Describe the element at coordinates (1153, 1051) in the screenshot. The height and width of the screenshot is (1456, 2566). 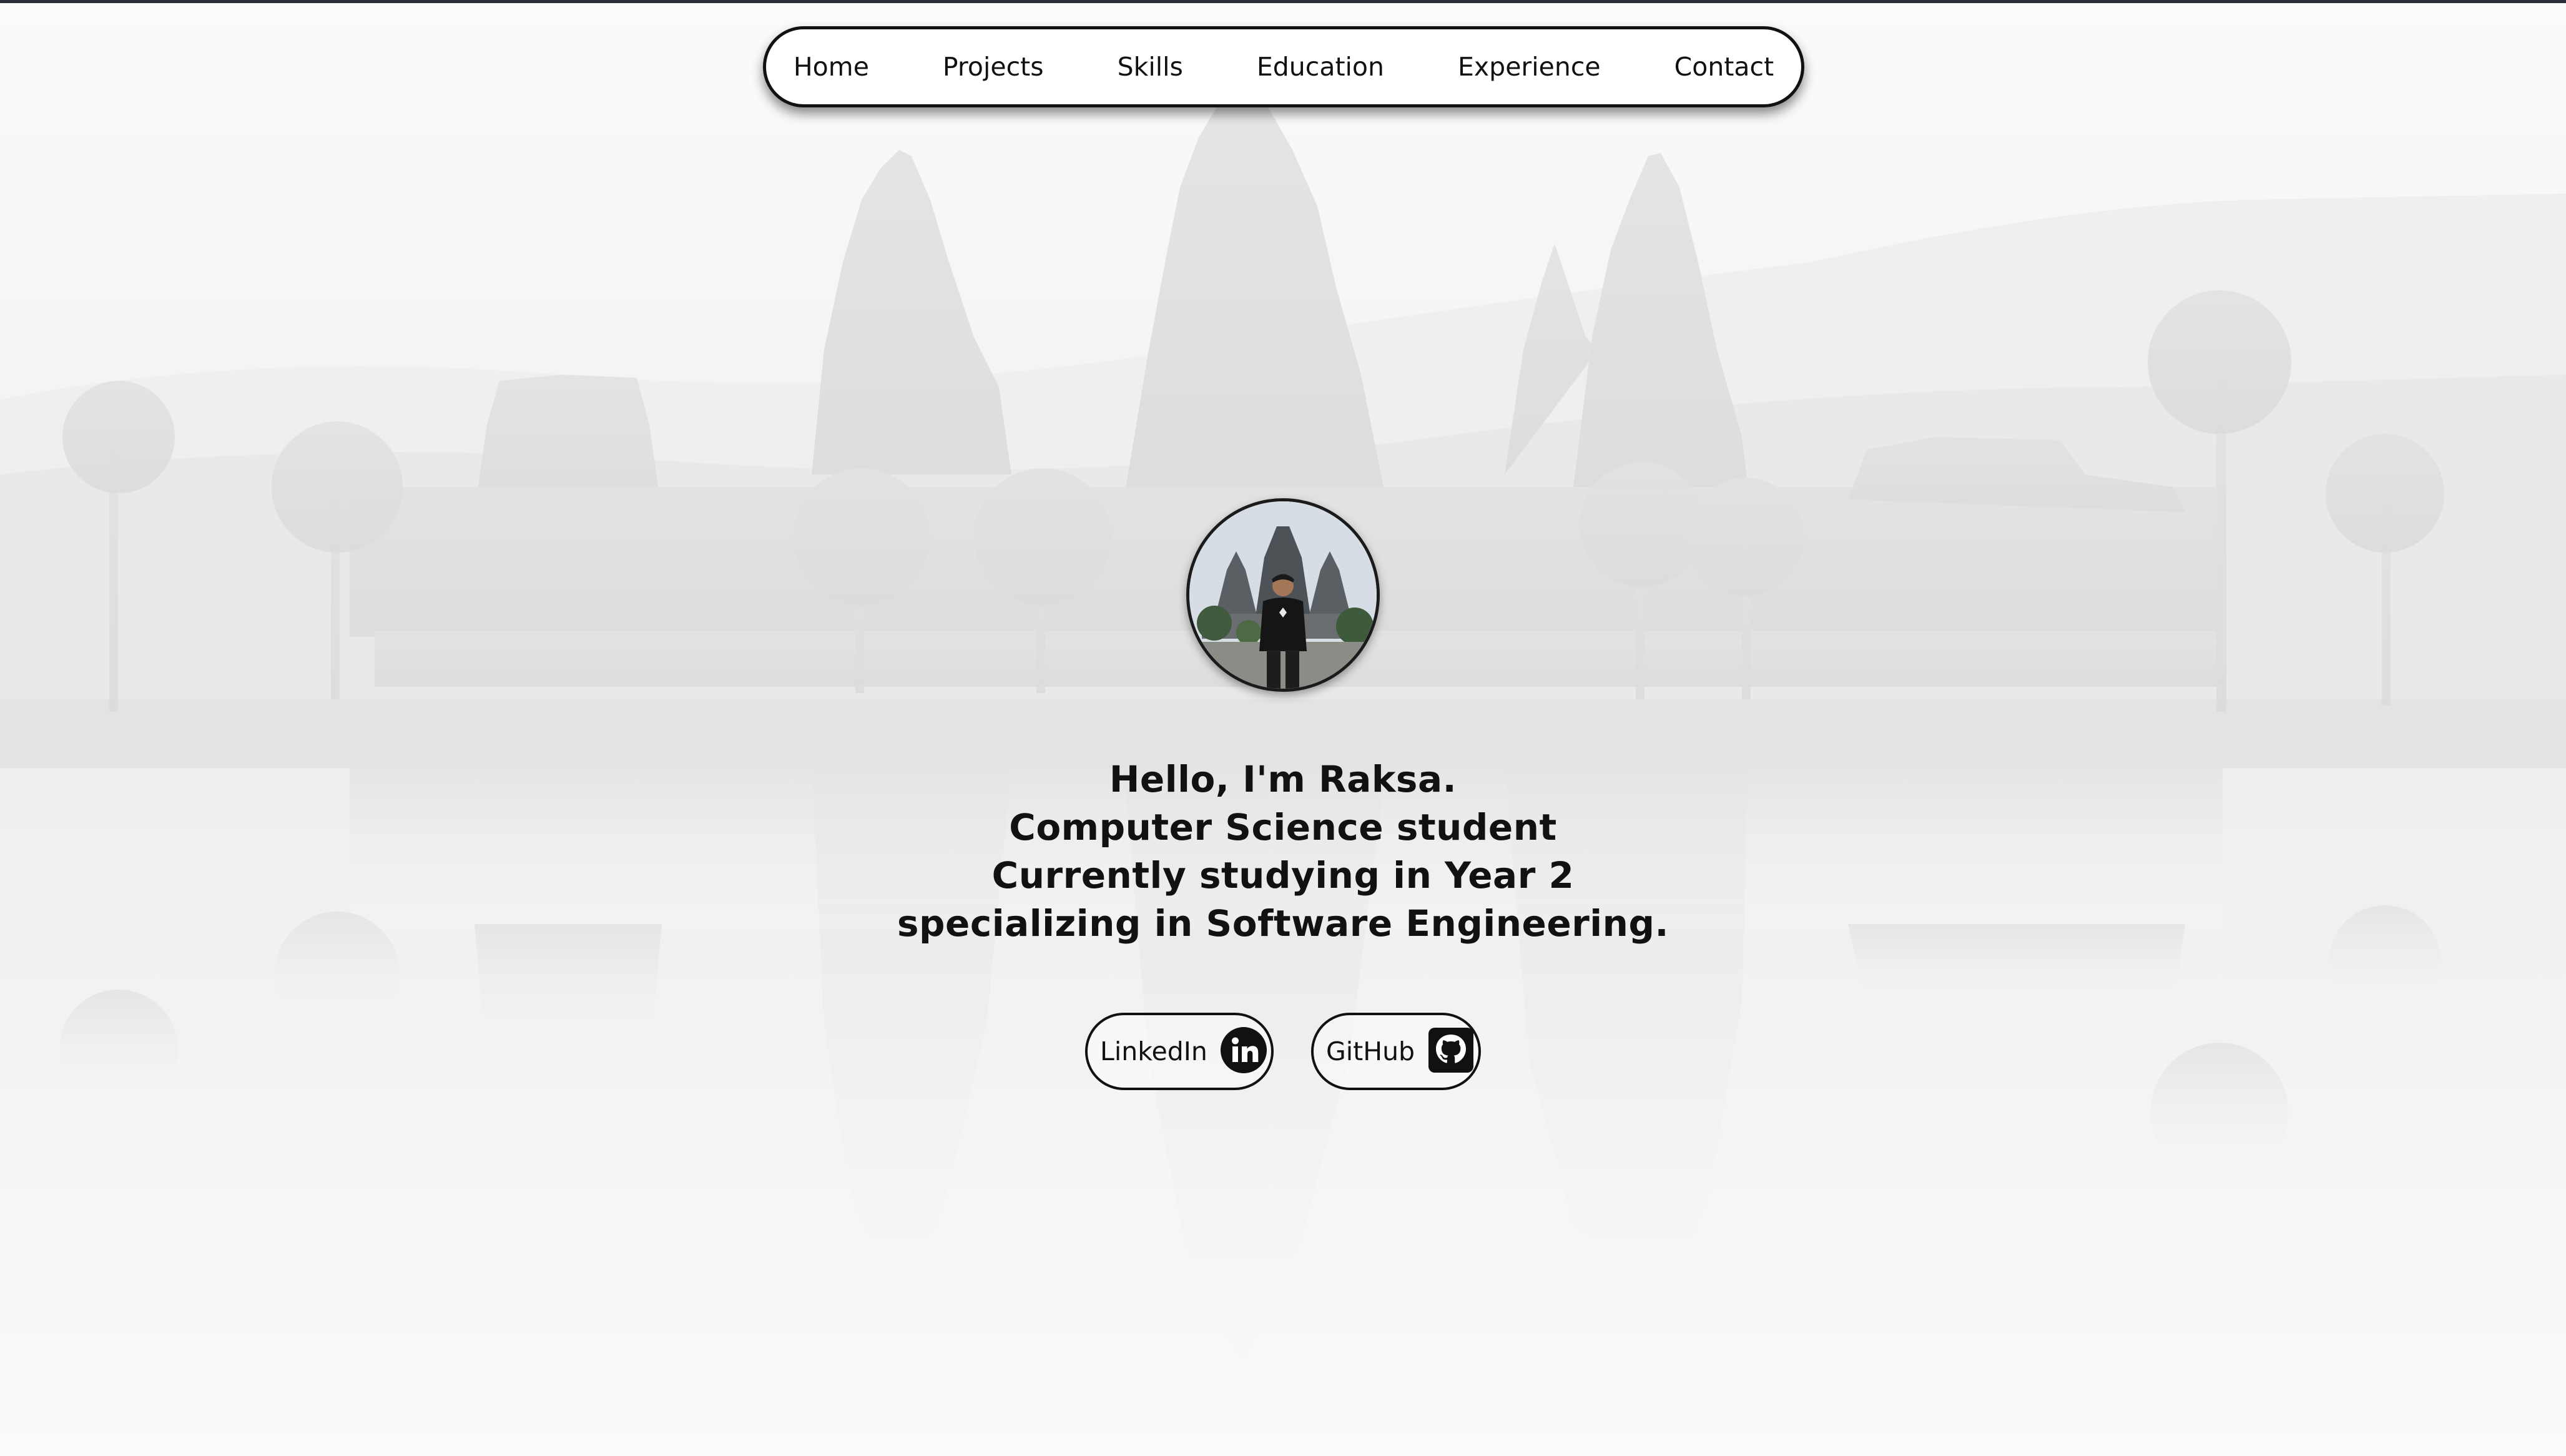
I see `linkedin-label: LinkedIn` at that location.